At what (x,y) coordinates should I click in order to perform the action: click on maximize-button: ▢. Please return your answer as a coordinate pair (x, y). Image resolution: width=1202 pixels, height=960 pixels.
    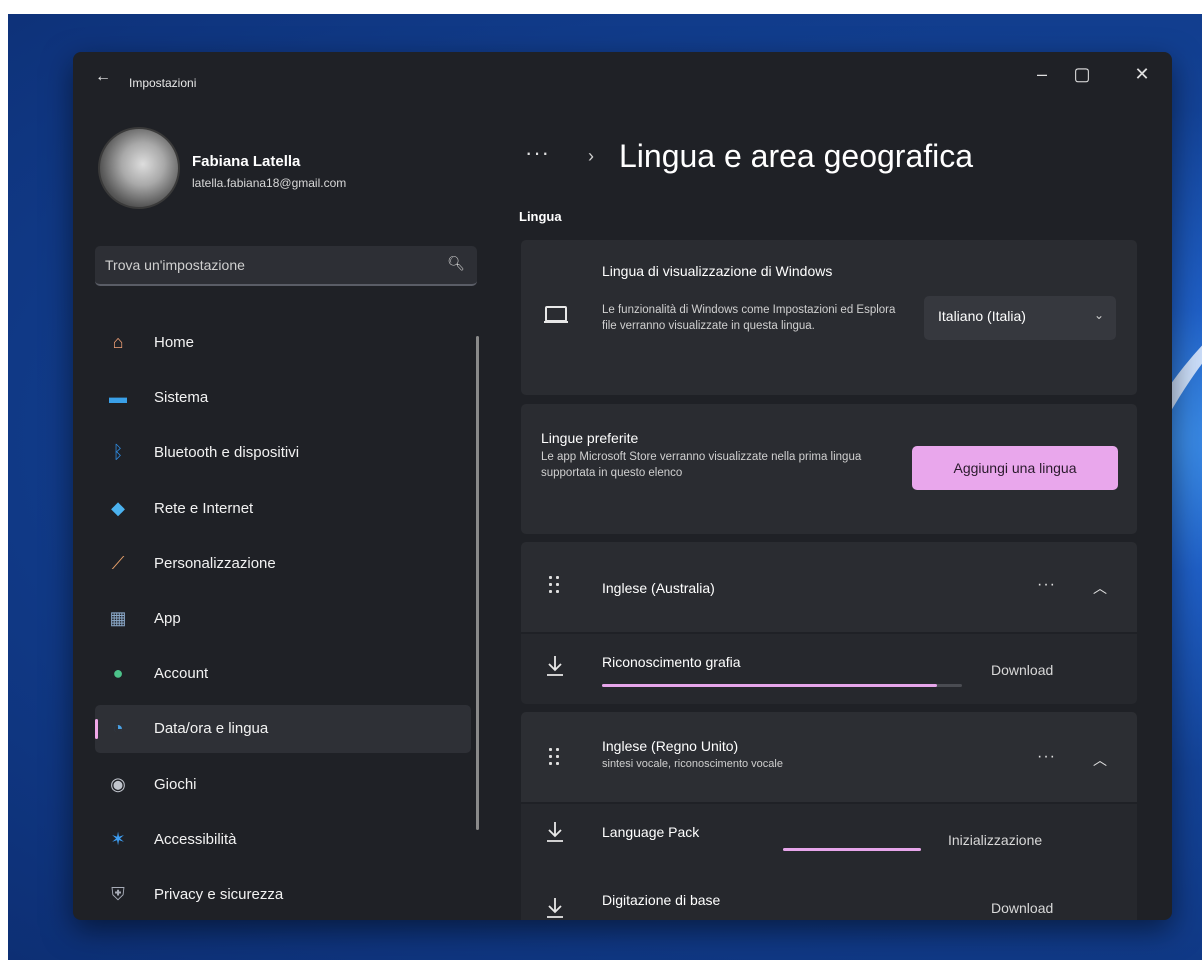
    Looking at the image, I should click on (1082, 74).